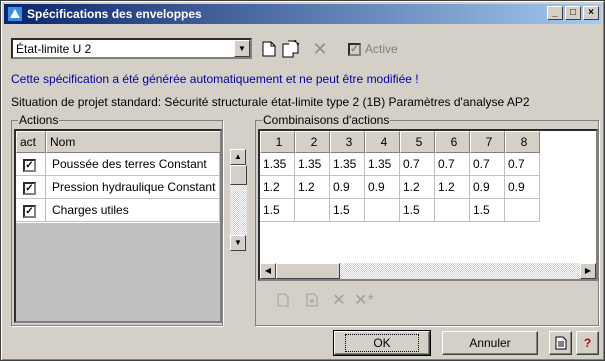 The image size is (605, 361). Describe the element at coordinates (382, 142) in the screenshot. I see `combination-header: 4` at that location.